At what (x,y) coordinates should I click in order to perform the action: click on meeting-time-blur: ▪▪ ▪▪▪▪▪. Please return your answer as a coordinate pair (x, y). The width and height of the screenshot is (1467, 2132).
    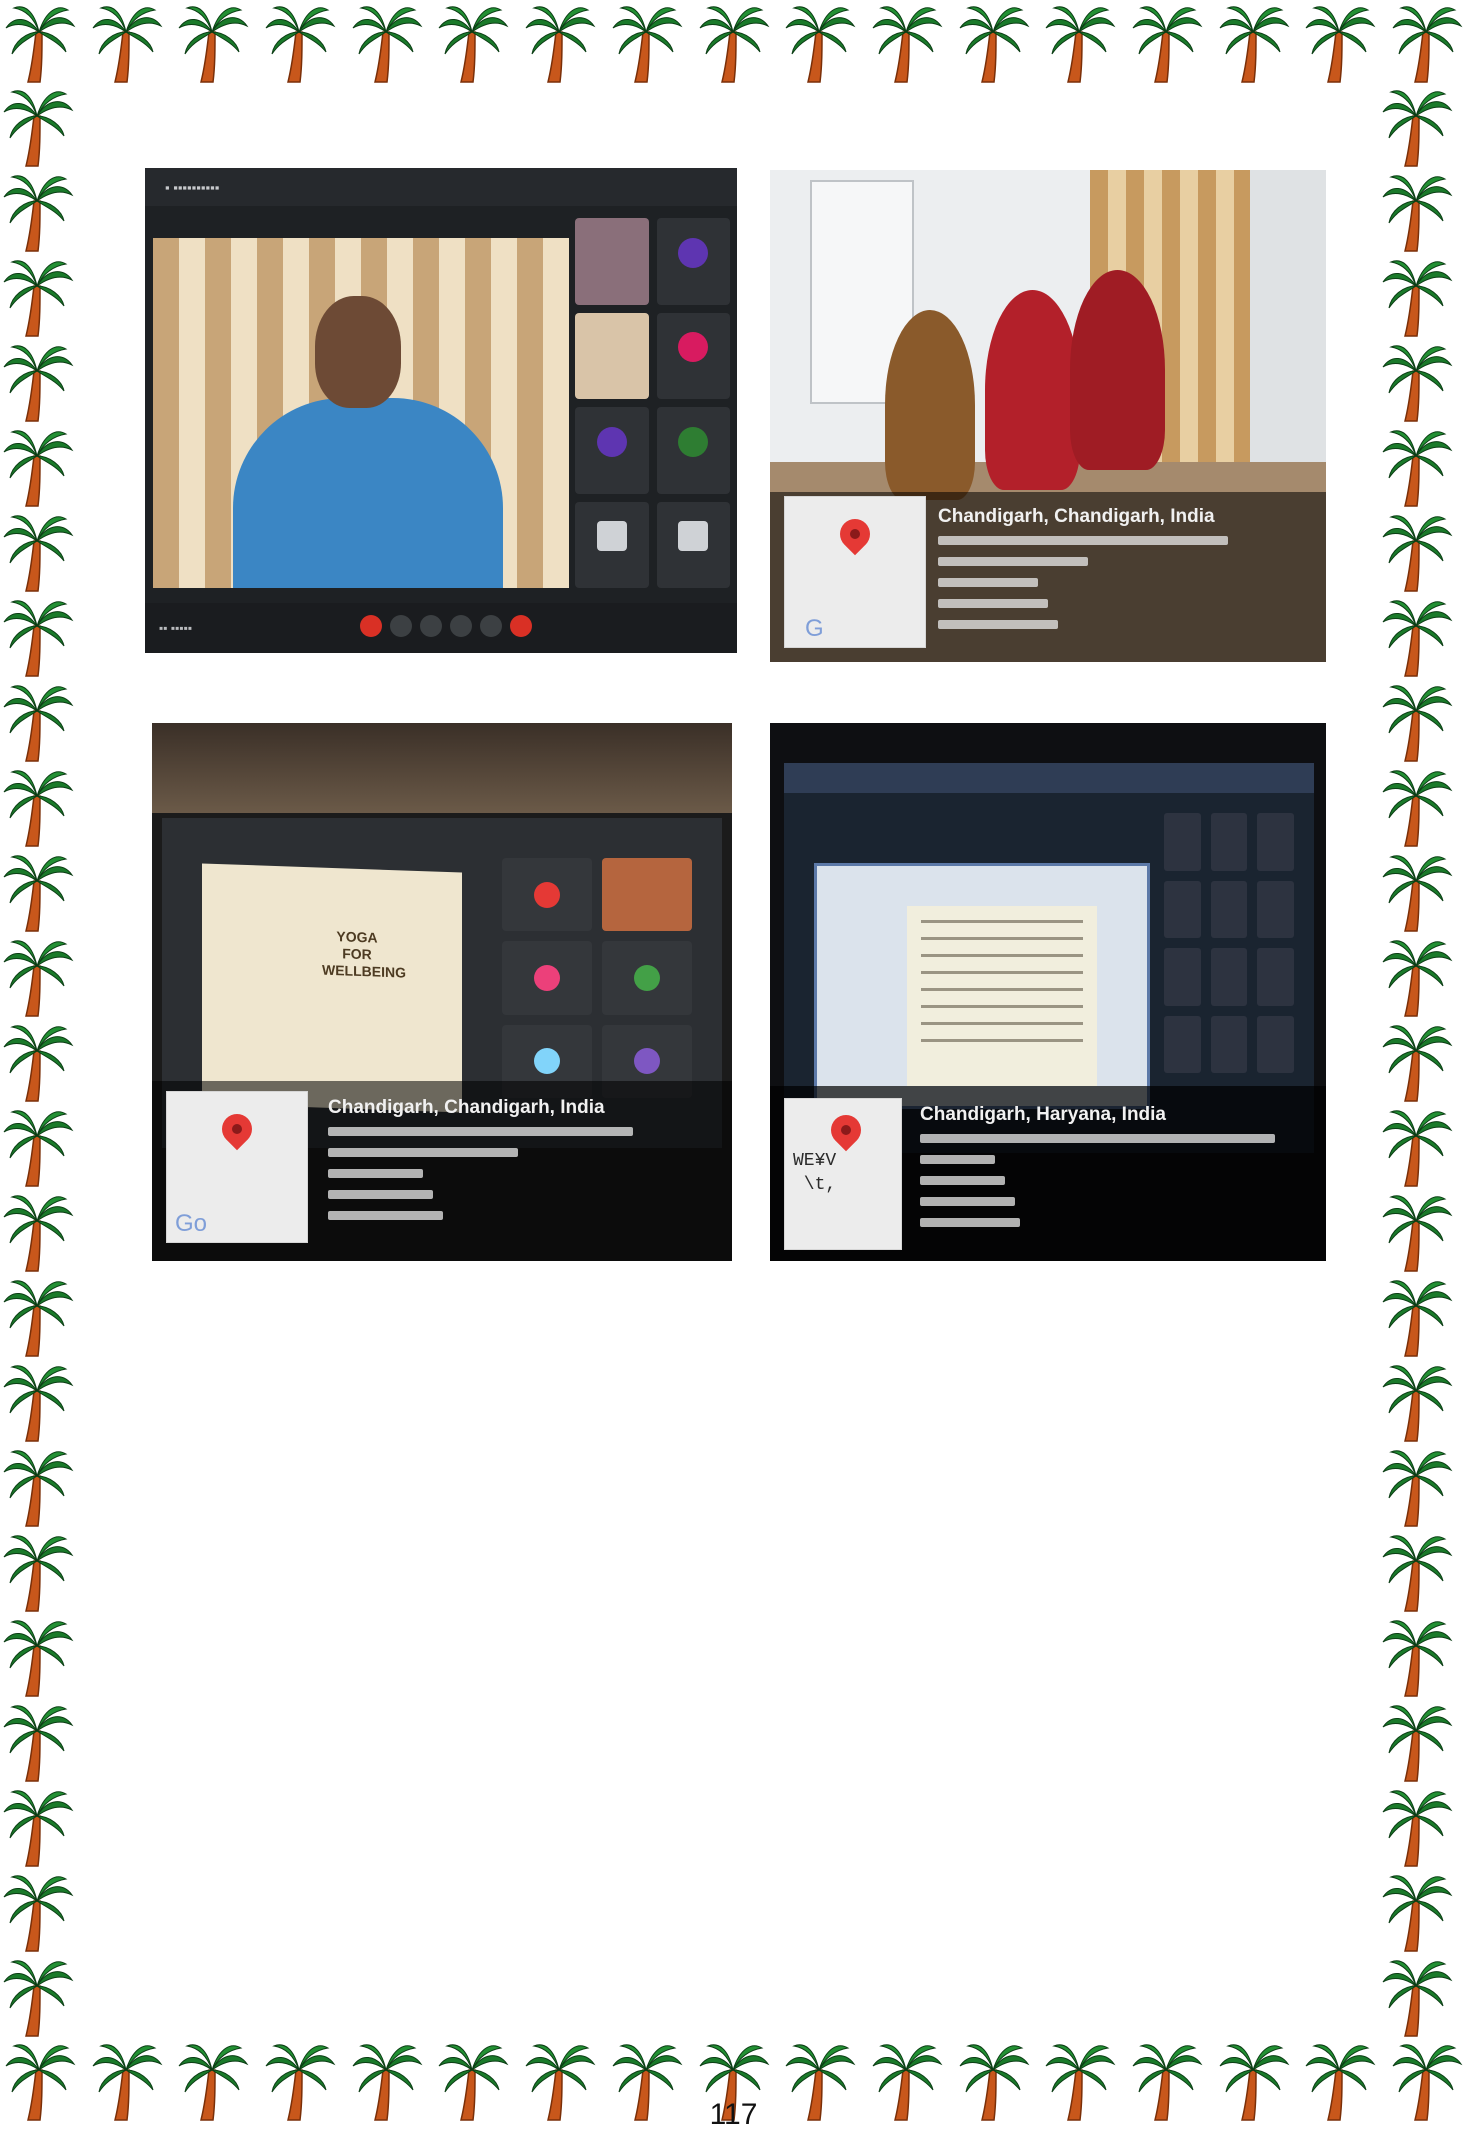
    Looking at the image, I should click on (176, 628).